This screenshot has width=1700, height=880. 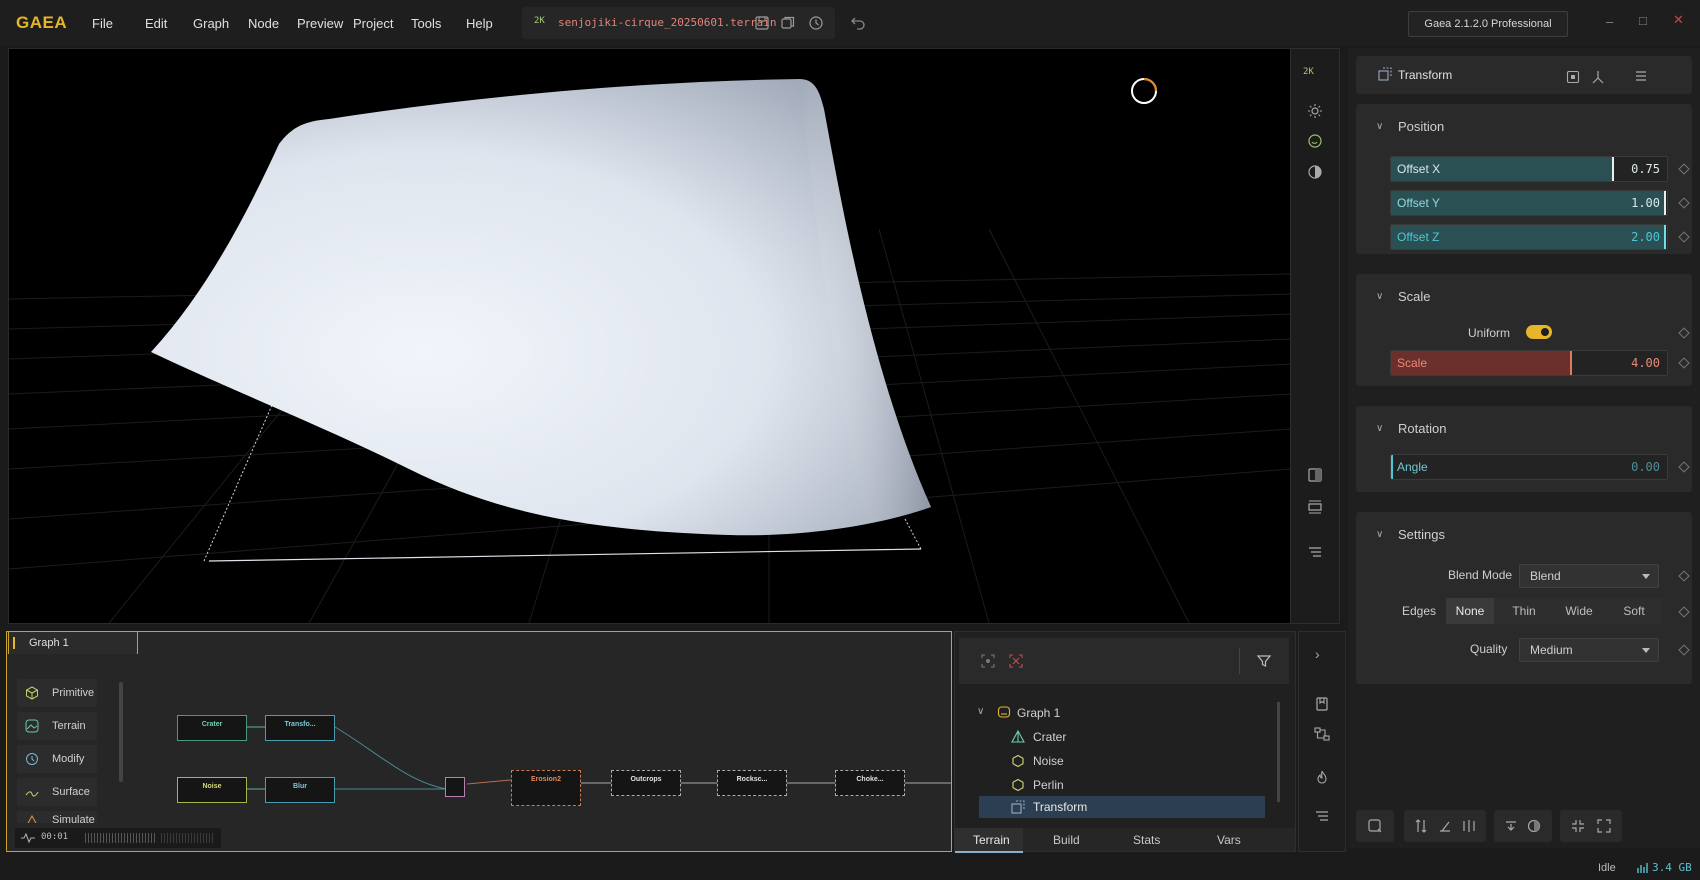 What do you see at coordinates (1534, 826) in the screenshot?
I see `mask-icon` at bounding box center [1534, 826].